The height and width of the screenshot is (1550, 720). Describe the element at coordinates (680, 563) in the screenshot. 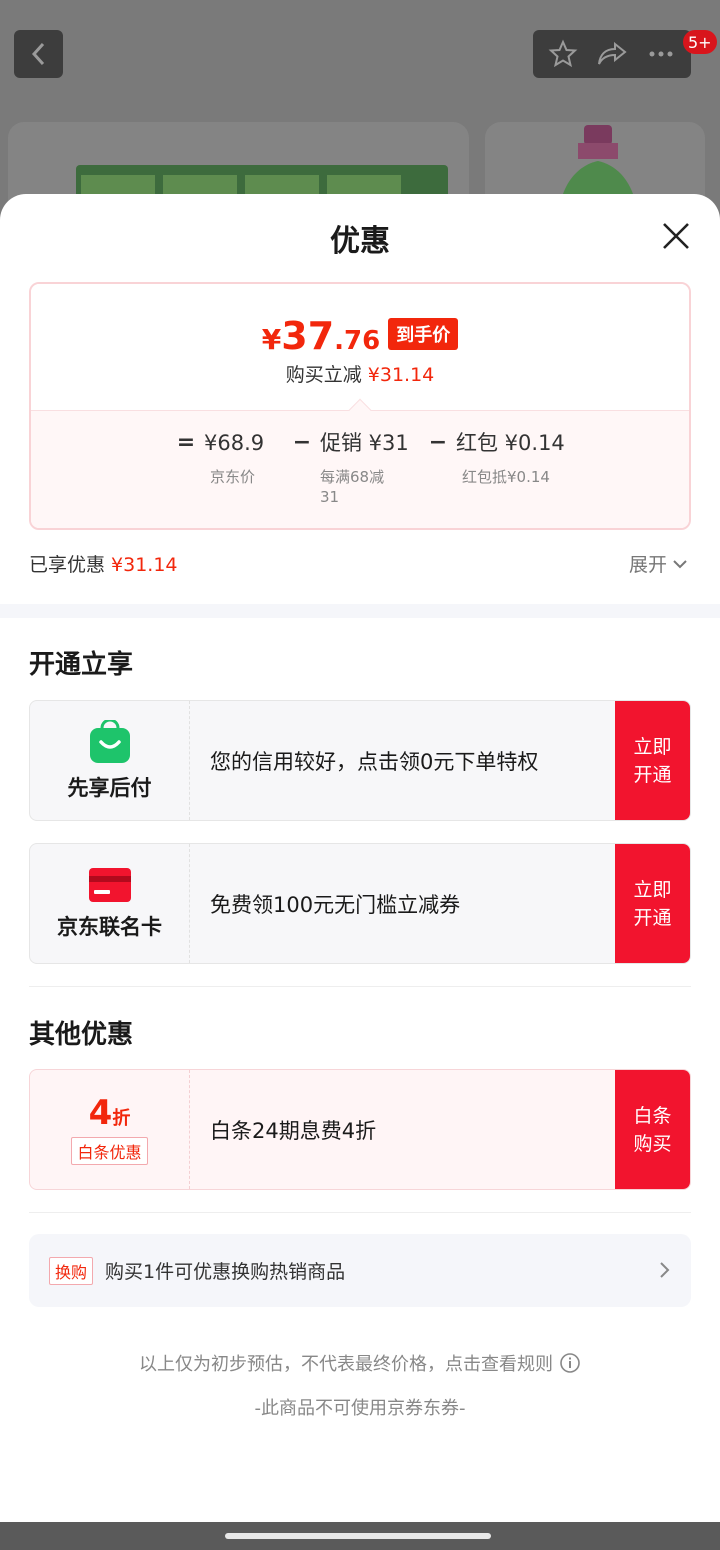

I see `chevron-down-icon` at that location.